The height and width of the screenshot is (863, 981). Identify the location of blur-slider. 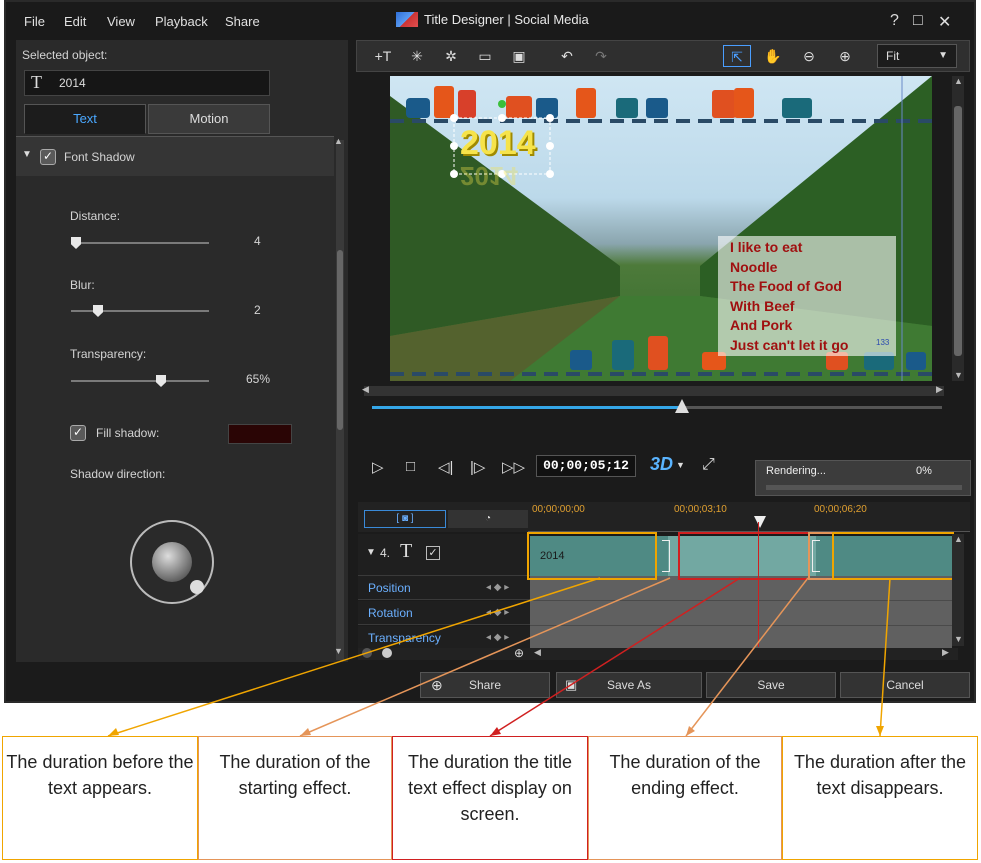
(140, 311).